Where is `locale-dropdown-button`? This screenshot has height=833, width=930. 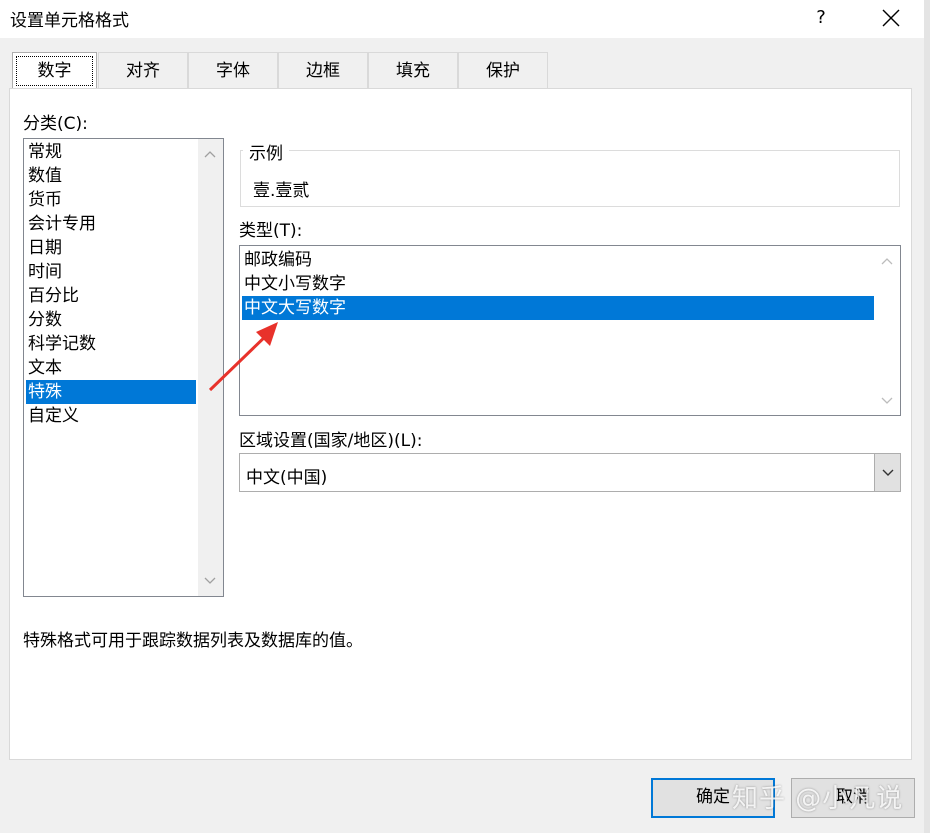 locale-dropdown-button is located at coordinates (887, 472).